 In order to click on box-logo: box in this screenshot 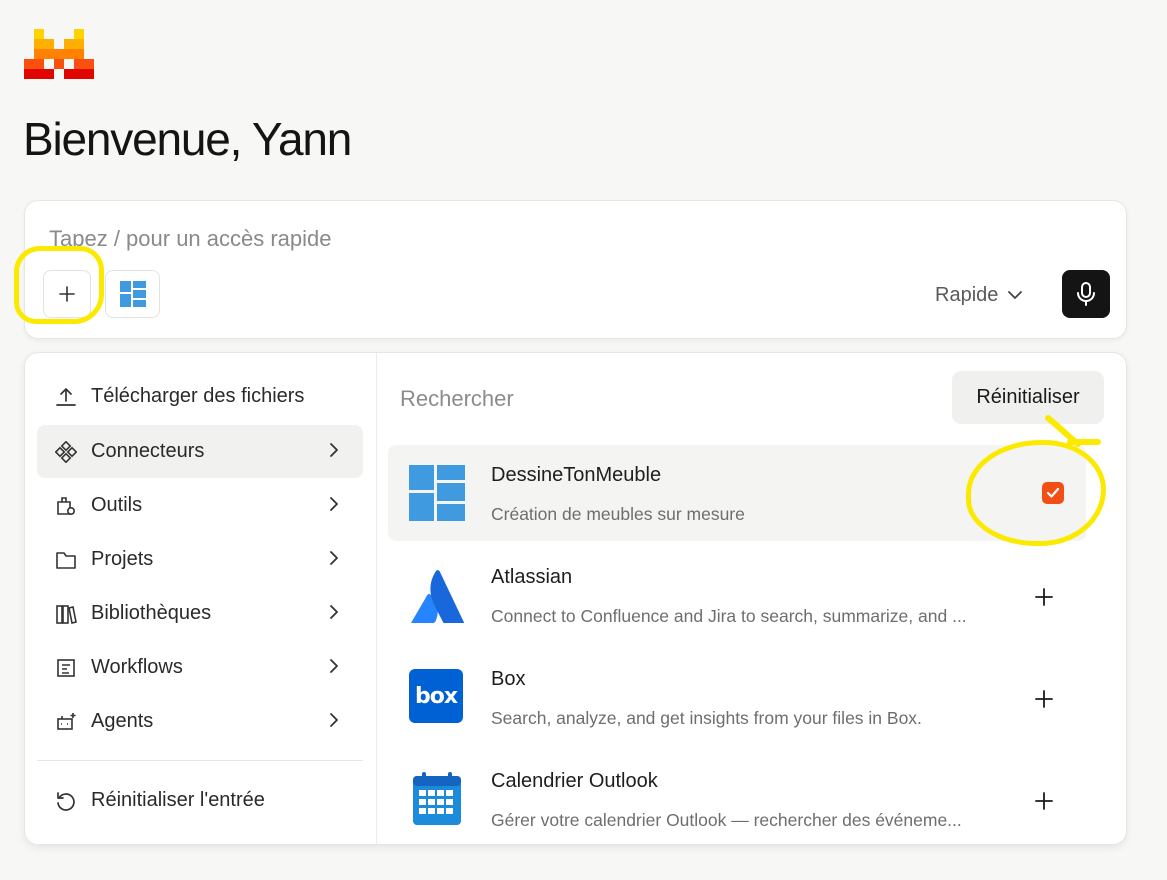, I will do `click(436, 696)`.